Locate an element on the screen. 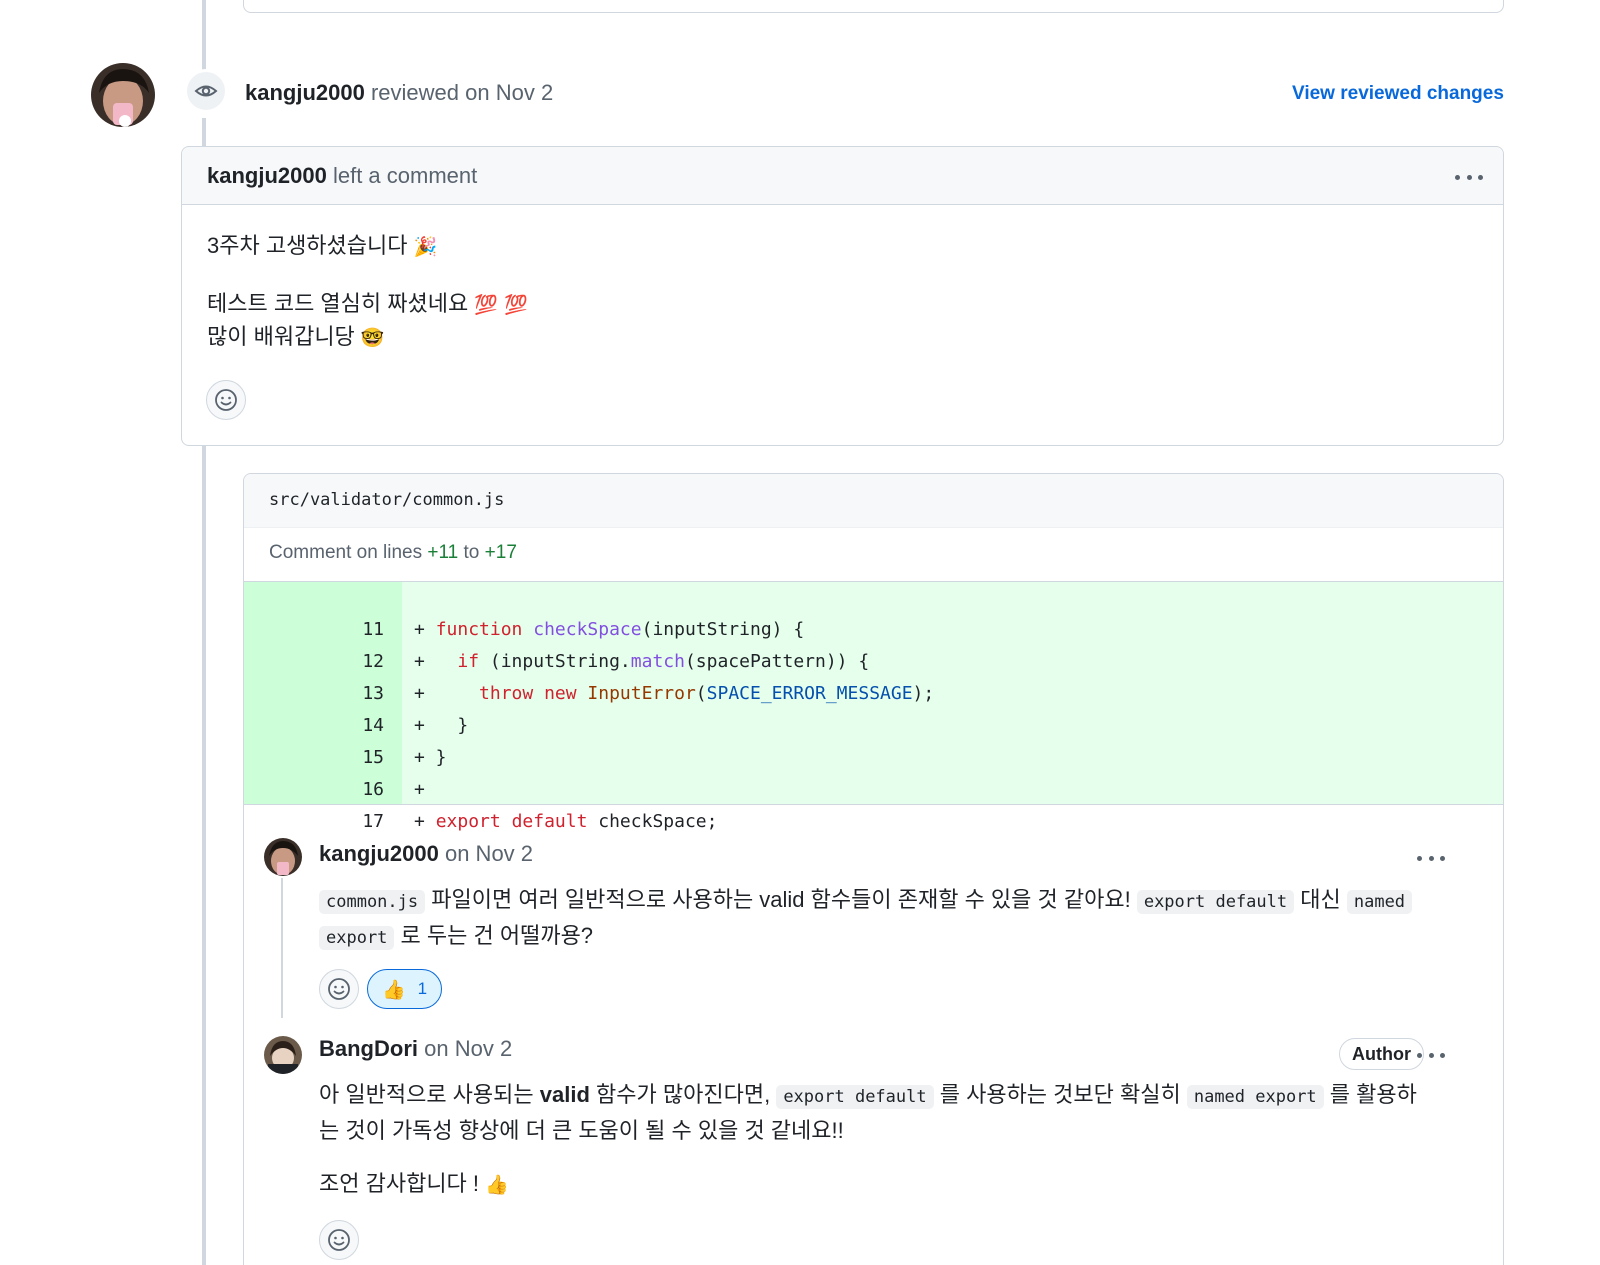 The image size is (1600, 1265). review-action: reviewed on Nov 2 is located at coordinates (462, 92).